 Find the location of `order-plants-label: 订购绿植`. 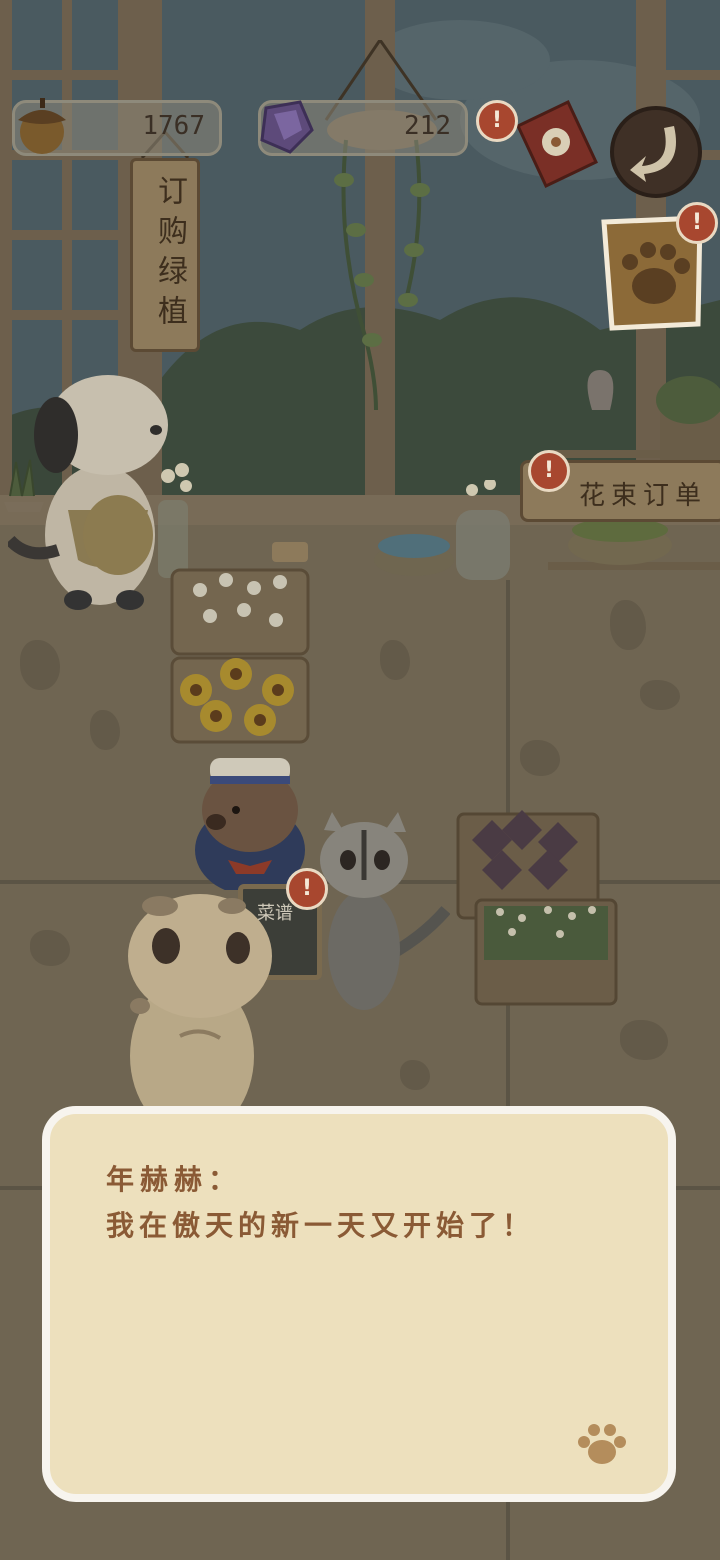

order-plants-label: 订购绿植 is located at coordinates (169, 255).